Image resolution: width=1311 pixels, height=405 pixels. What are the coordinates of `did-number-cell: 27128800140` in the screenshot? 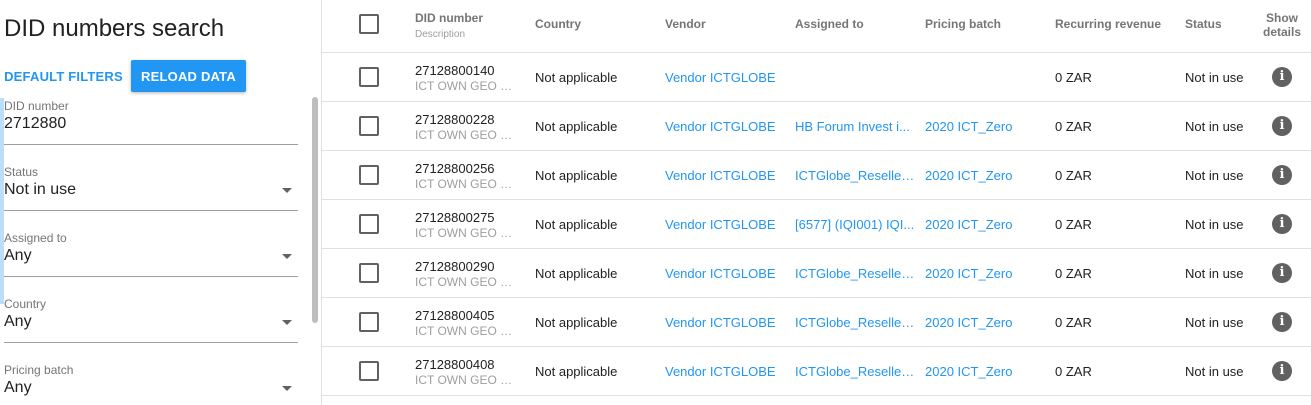 It's located at (455, 70).